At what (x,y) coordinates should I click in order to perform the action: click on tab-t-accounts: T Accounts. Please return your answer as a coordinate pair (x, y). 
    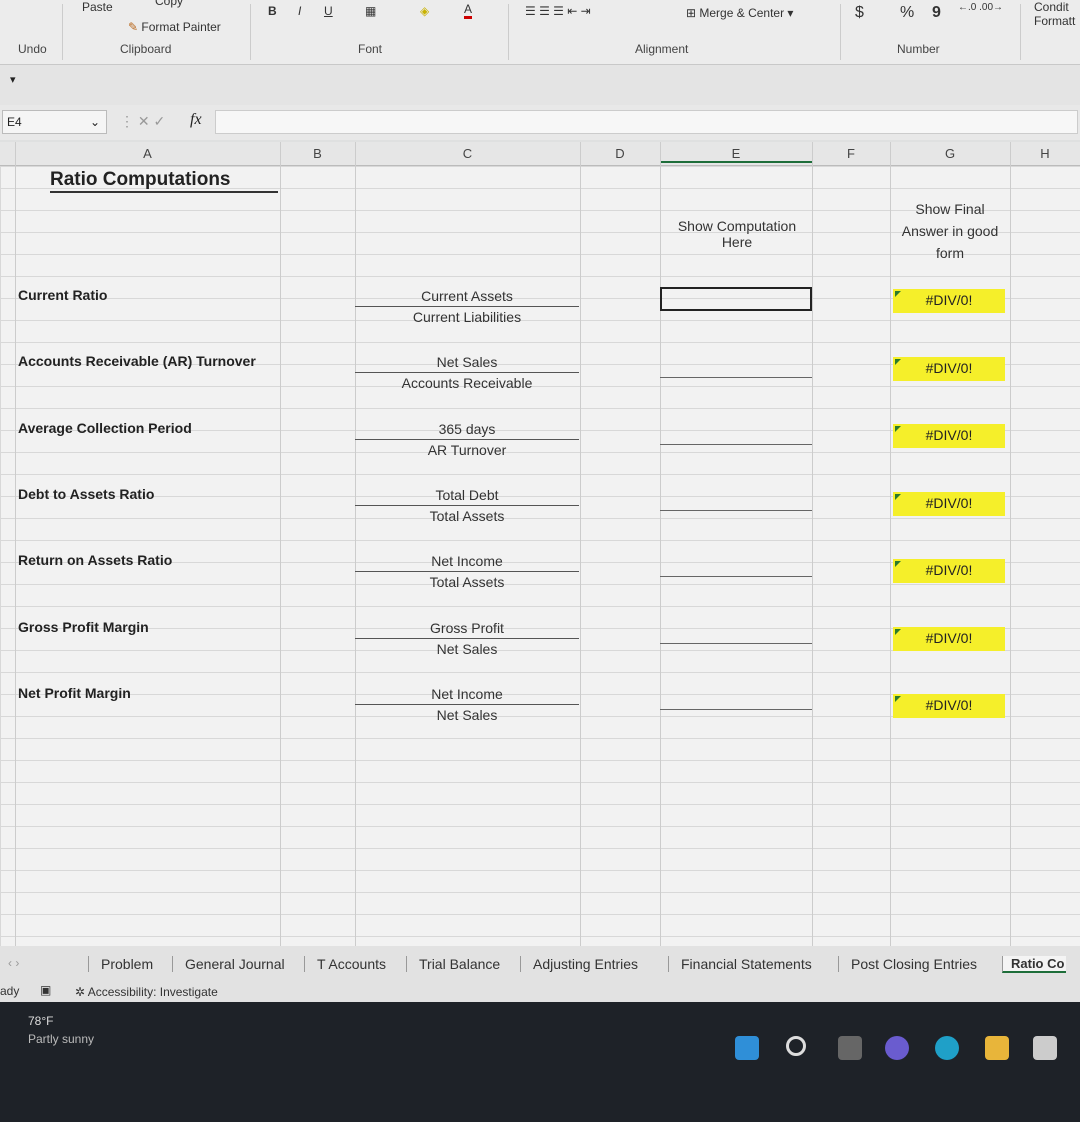
    Looking at the image, I should click on (345, 964).